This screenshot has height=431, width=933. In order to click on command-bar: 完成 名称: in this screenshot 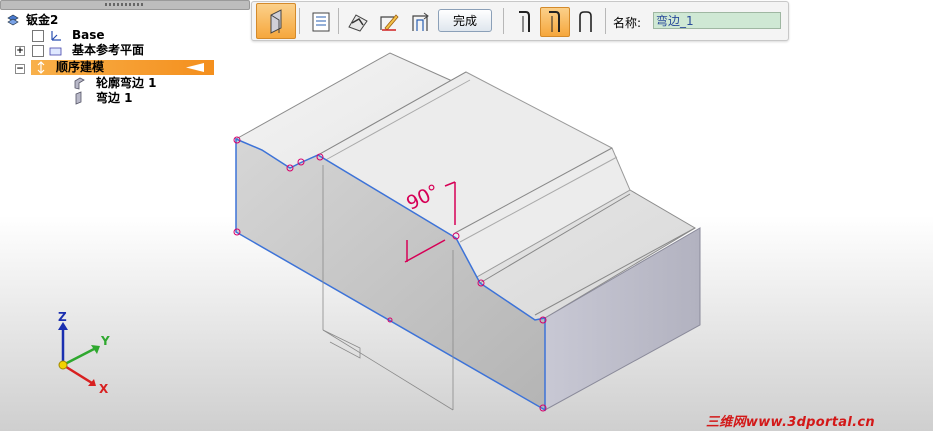, I will do `click(520, 21)`.